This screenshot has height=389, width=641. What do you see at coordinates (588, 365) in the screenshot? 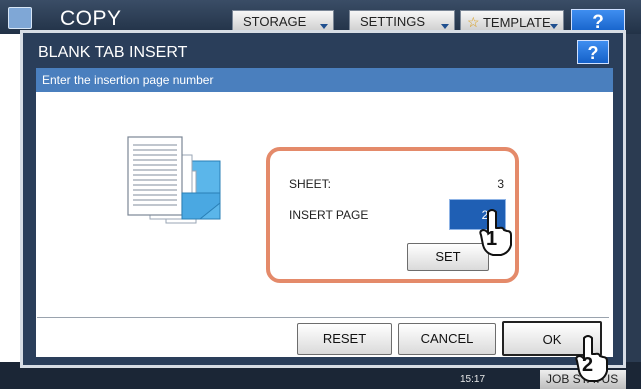
I see `step-number: 2` at bounding box center [588, 365].